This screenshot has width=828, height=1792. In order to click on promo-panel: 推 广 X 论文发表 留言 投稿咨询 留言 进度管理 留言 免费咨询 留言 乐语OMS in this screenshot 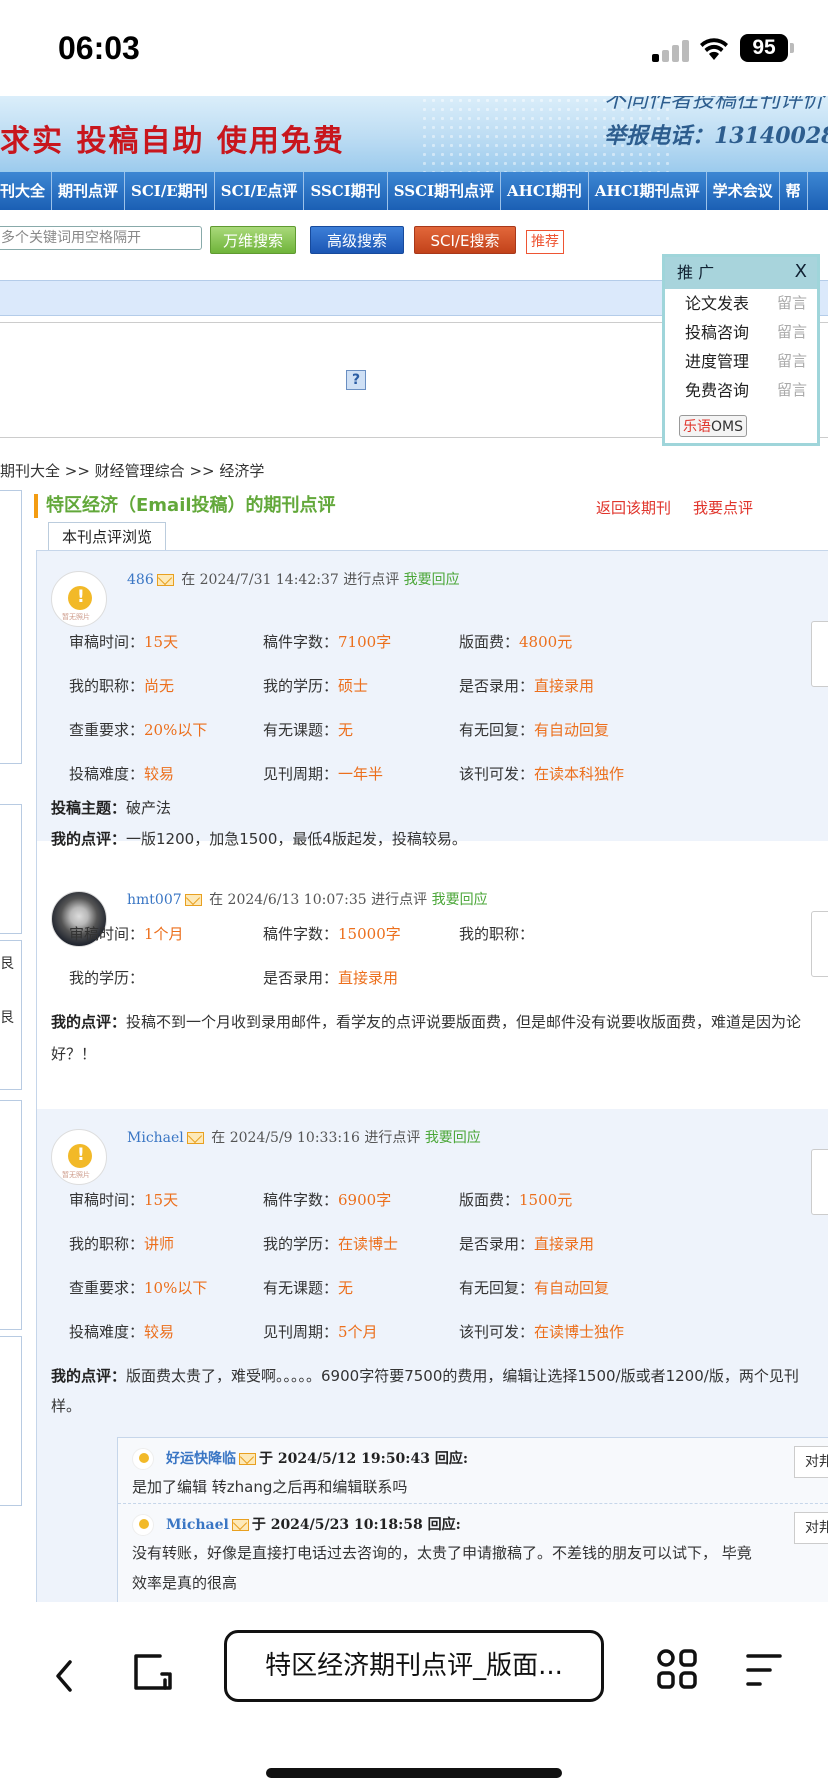, I will do `click(741, 350)`.